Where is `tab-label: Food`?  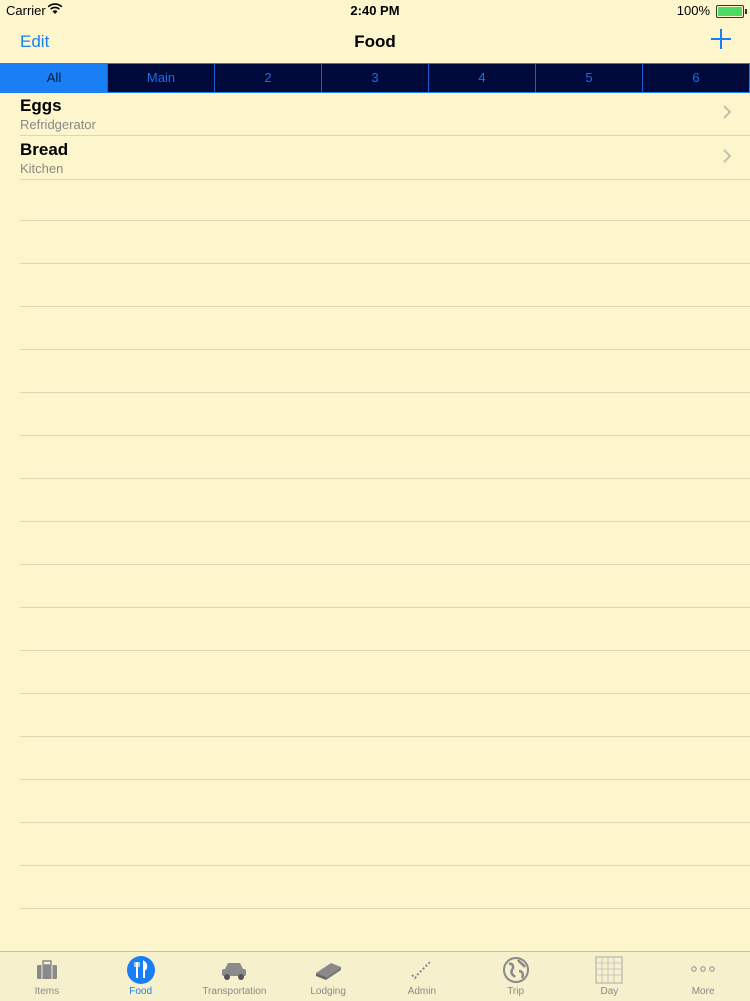
tab-label: Food is located at coordinates (141, 991).